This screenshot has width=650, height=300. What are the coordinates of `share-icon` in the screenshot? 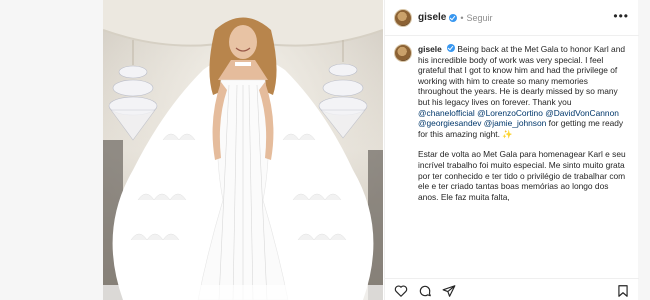 It's located at (449, 291).